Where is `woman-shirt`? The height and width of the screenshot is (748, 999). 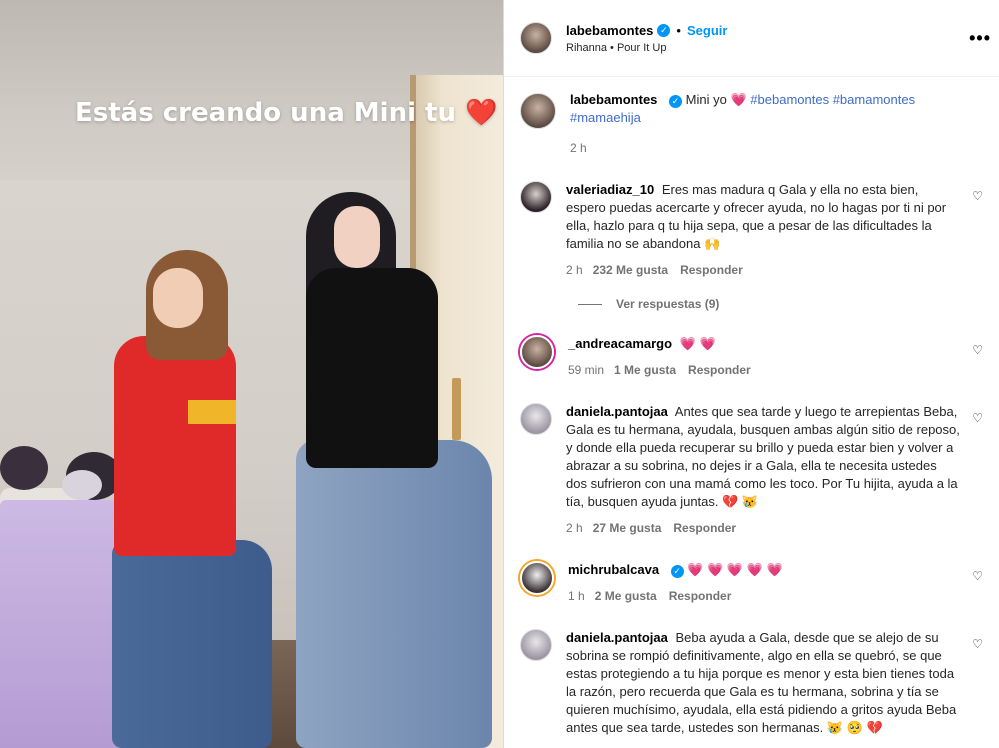
woman-shirt is located at coordinates (372, 368).